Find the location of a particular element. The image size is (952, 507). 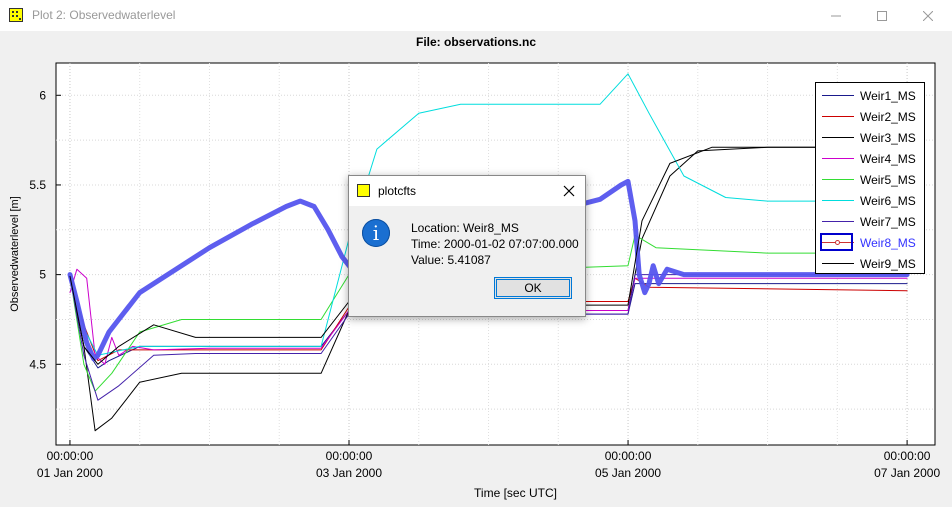

dialog-value: Value: 5.41087 is located at coordinates (451, 260).